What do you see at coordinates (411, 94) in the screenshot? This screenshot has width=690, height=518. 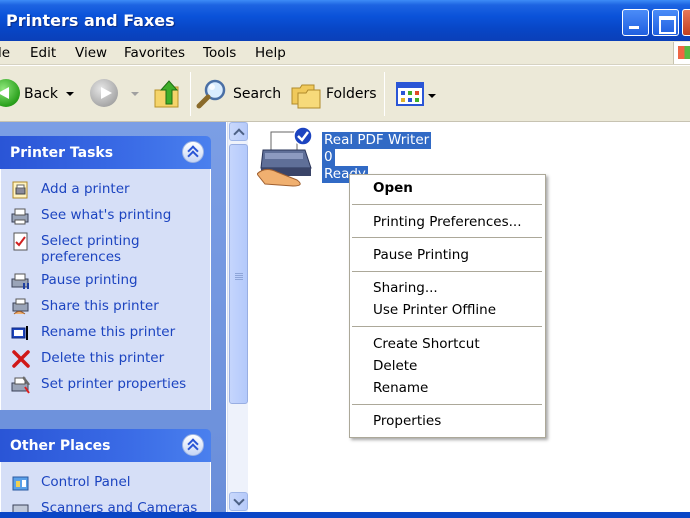 I see `views-icon` at bounding box center [411, 94].